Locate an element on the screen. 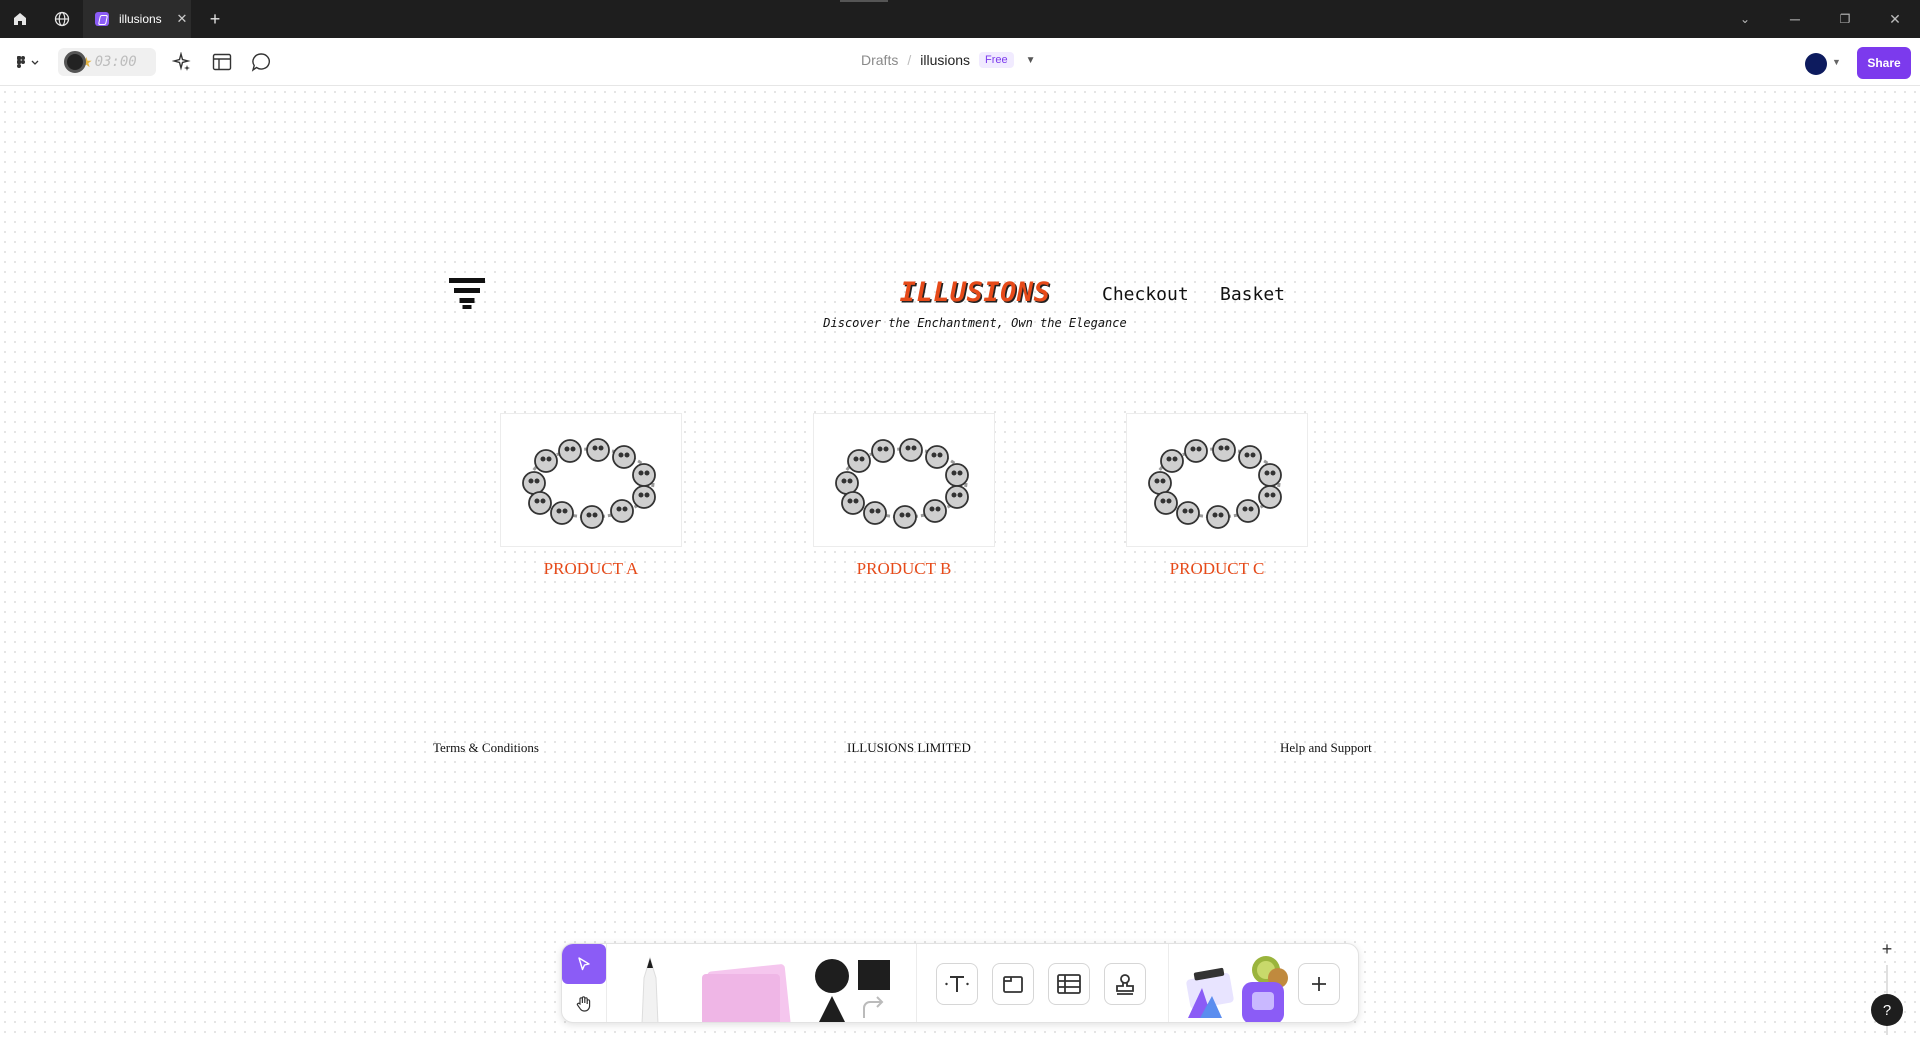 The width and height of the screenshot is (1920, 1037). sticky-note-tool is located at coordinates (746, 991).